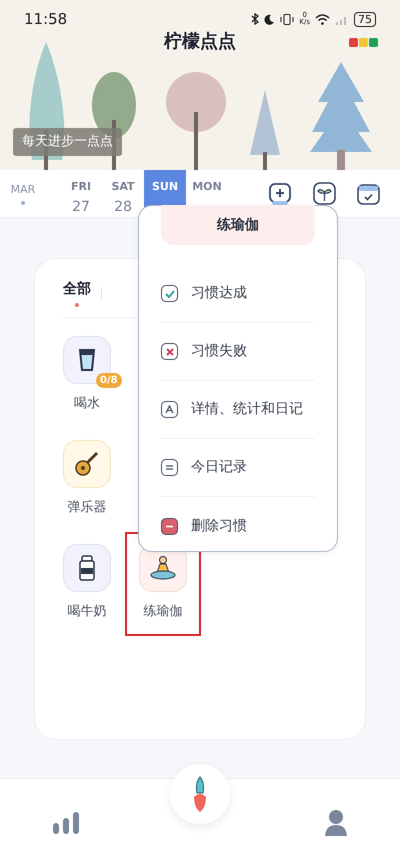 The image size is (400, 866). I want to click on menu-item: 习惯失败, so click(238, 352).